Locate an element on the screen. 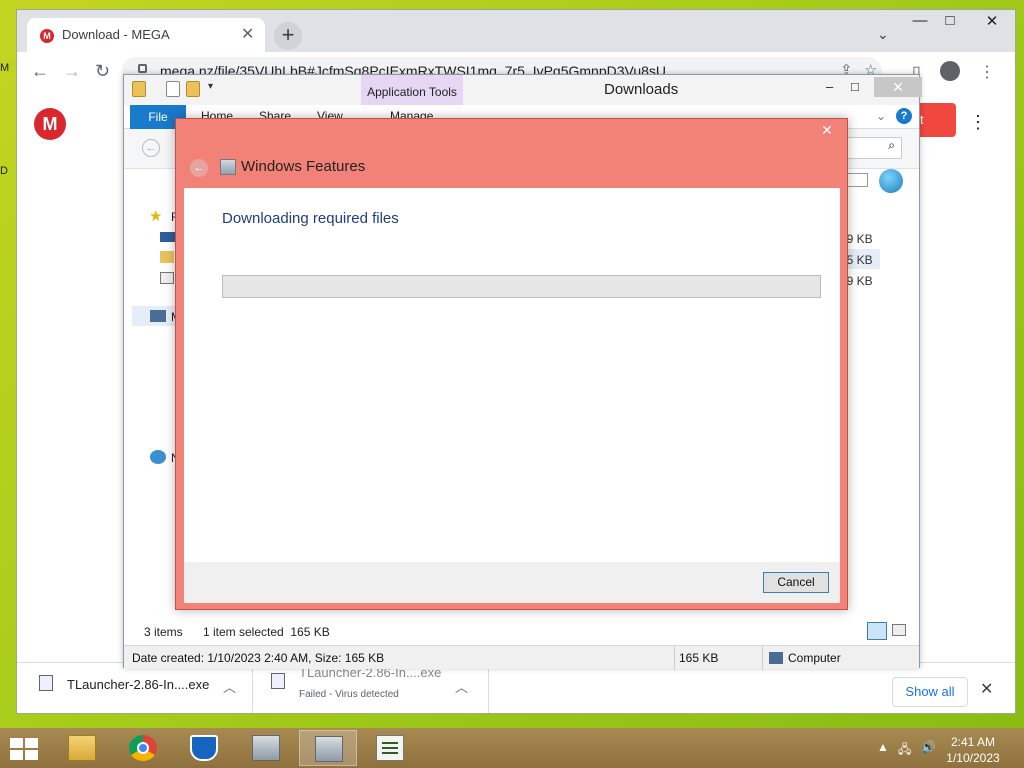  details-location: Computer is located at coordinates (814, 658).